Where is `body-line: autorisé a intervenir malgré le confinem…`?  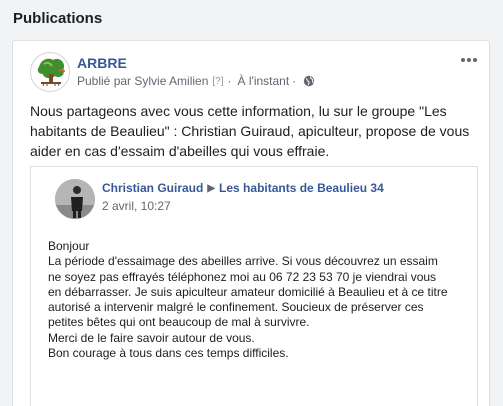 body-line: autorisé a intervenir malgré le confinem… is located at coordinates (236, 307).